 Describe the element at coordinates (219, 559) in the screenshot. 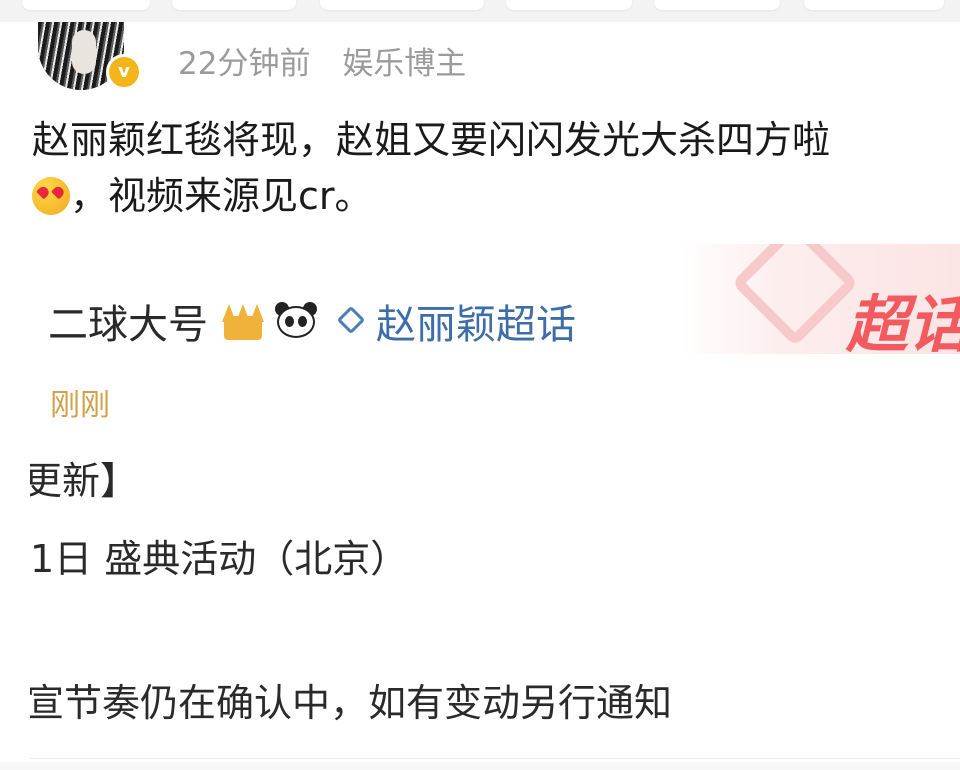

I see `embedded-text-line: 1日 盛典活动（北京）` at that location.